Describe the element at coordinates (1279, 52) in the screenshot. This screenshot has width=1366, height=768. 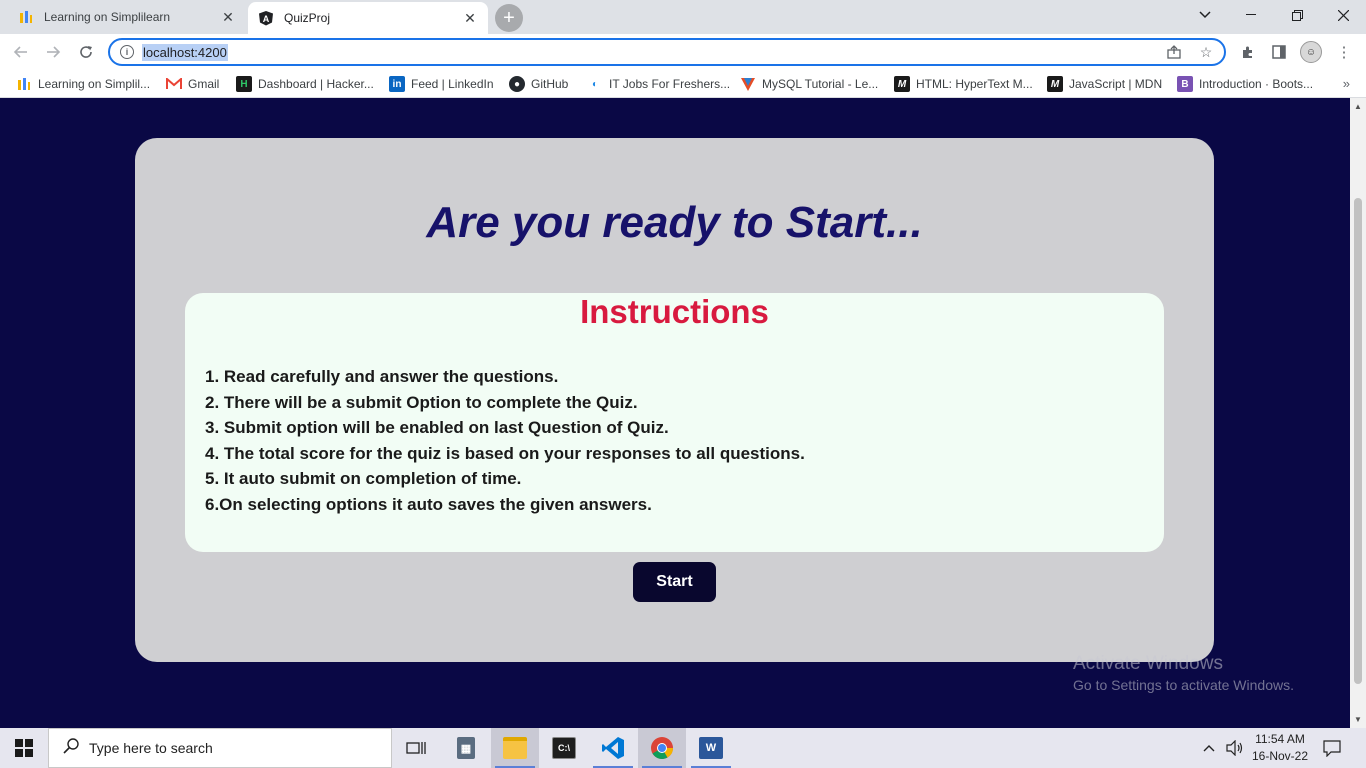
I see `side-panel-icon` at that location.